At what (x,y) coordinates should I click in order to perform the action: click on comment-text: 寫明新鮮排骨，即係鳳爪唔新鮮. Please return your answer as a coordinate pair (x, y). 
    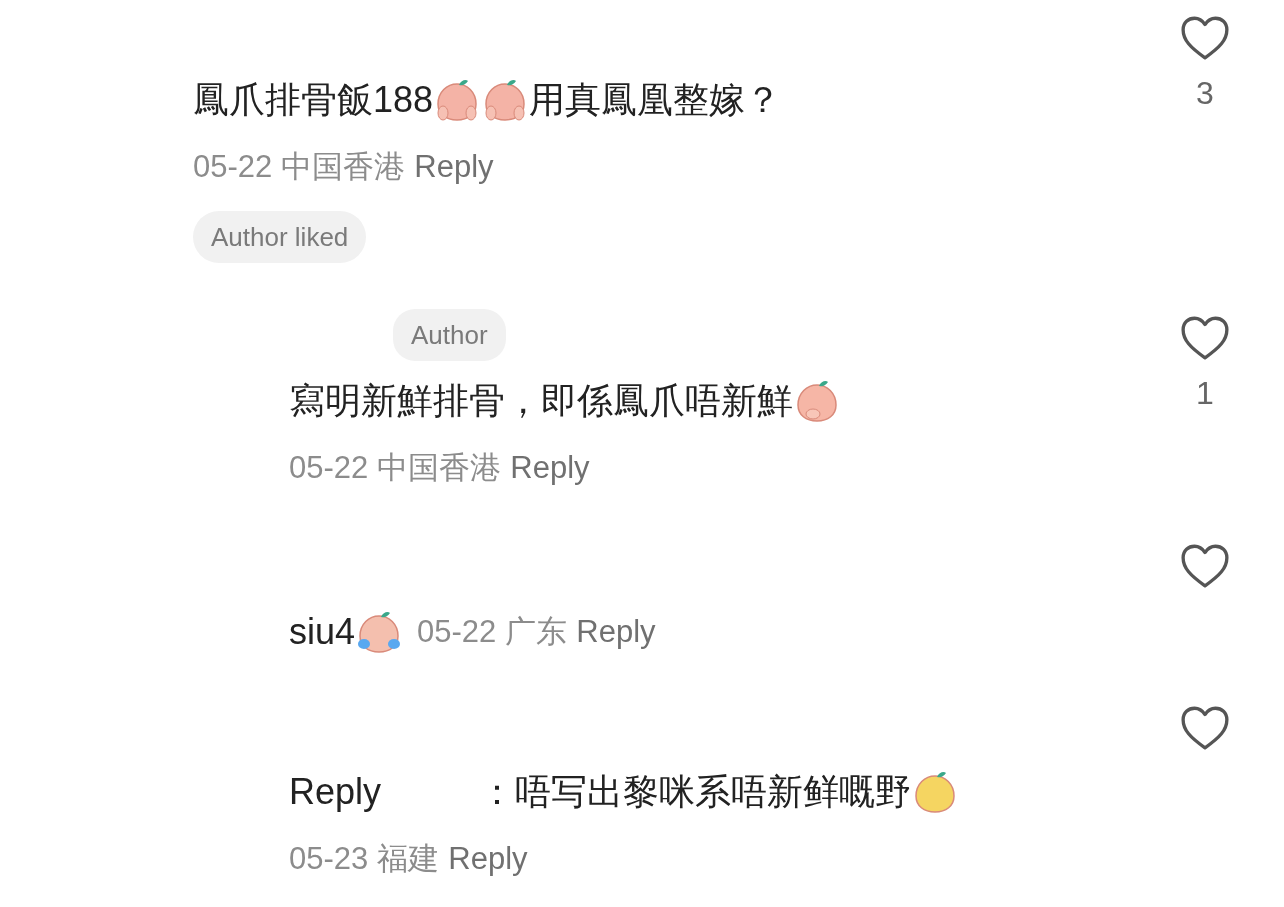
    Looking at the image, I should click on (541, 401).